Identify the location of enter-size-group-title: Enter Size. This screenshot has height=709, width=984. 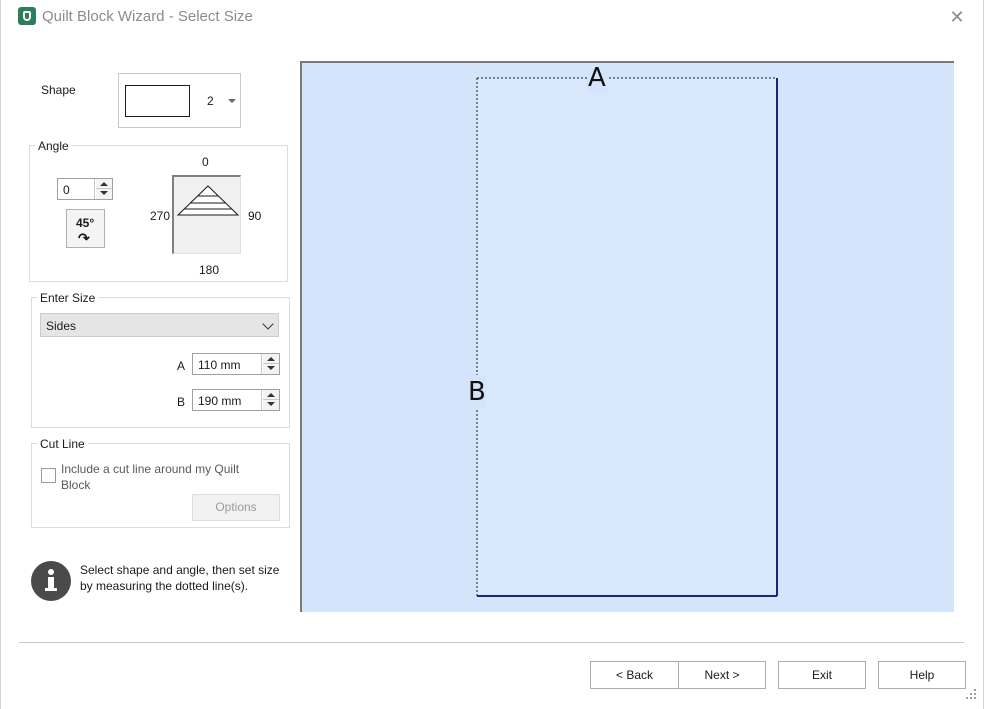
(68, 298).